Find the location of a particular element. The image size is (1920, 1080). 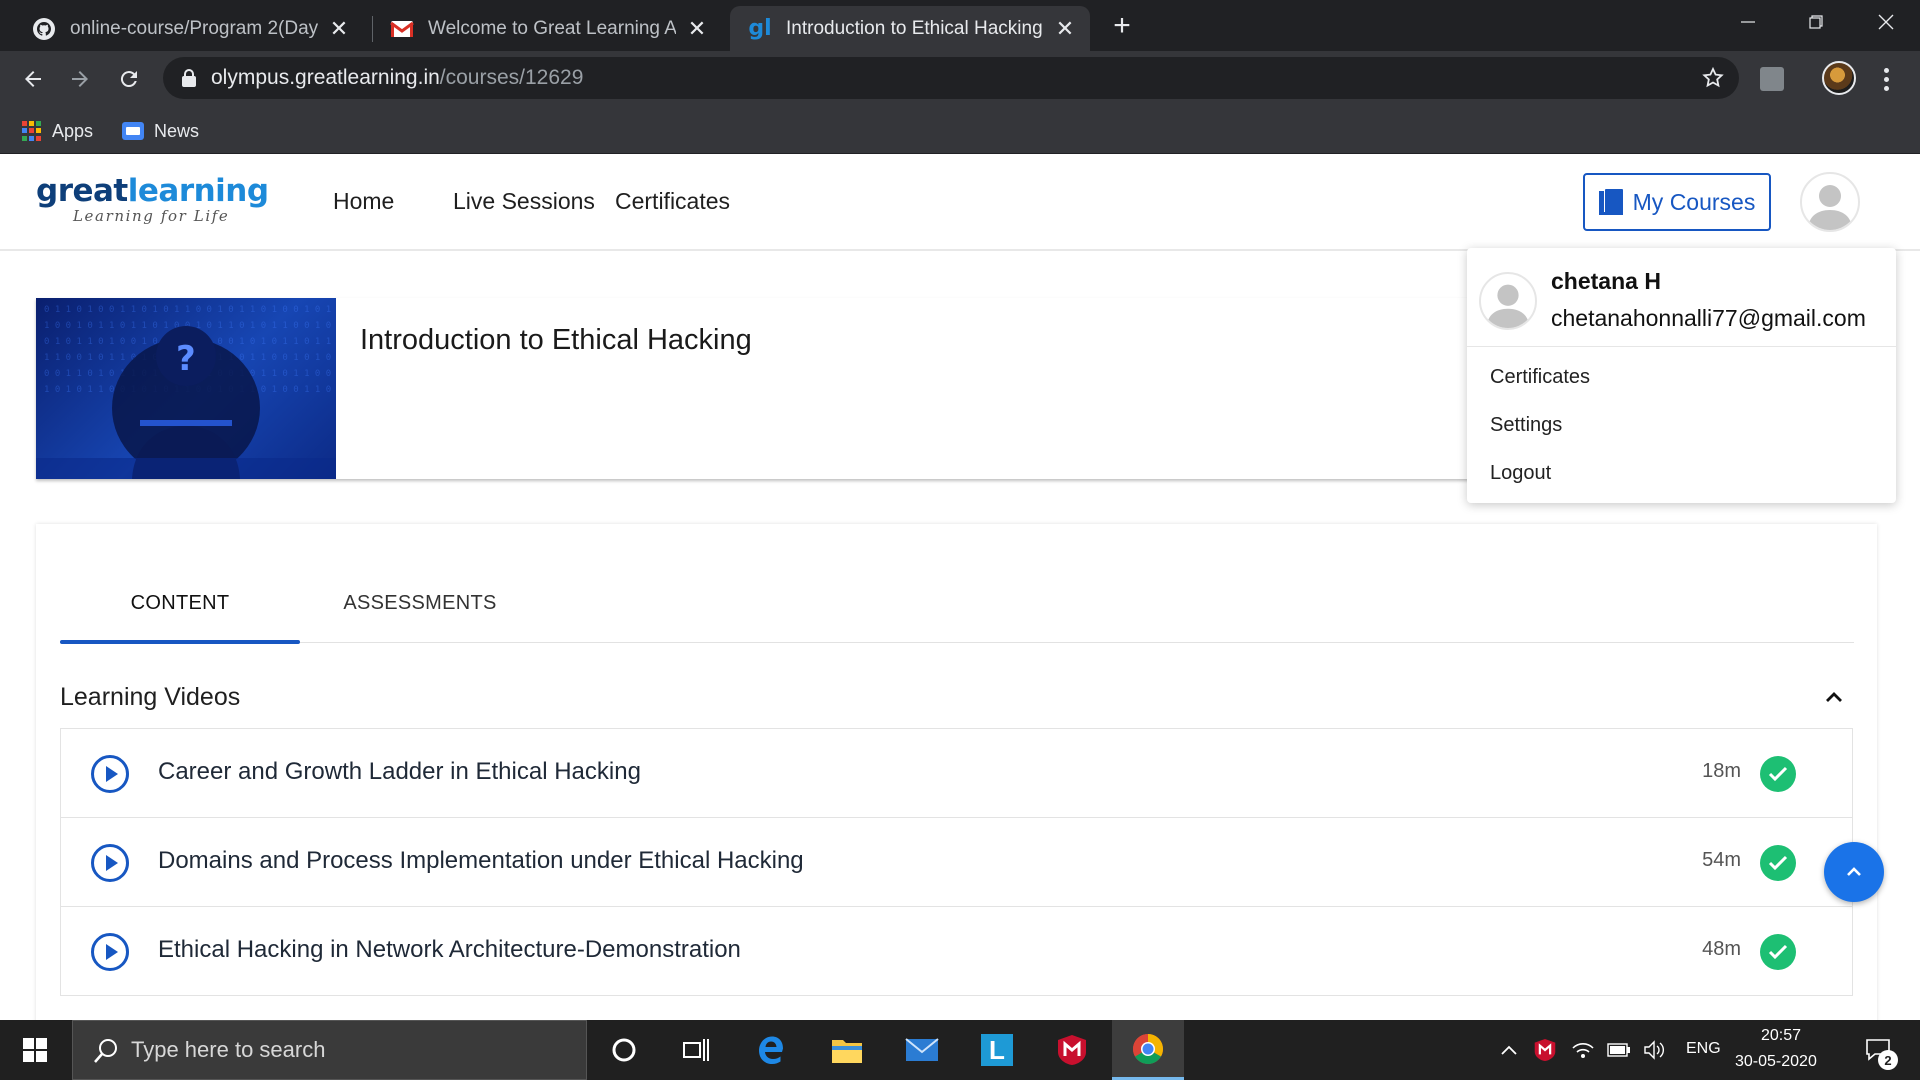

wifi-icon is located at coordinates (1583, 1050).